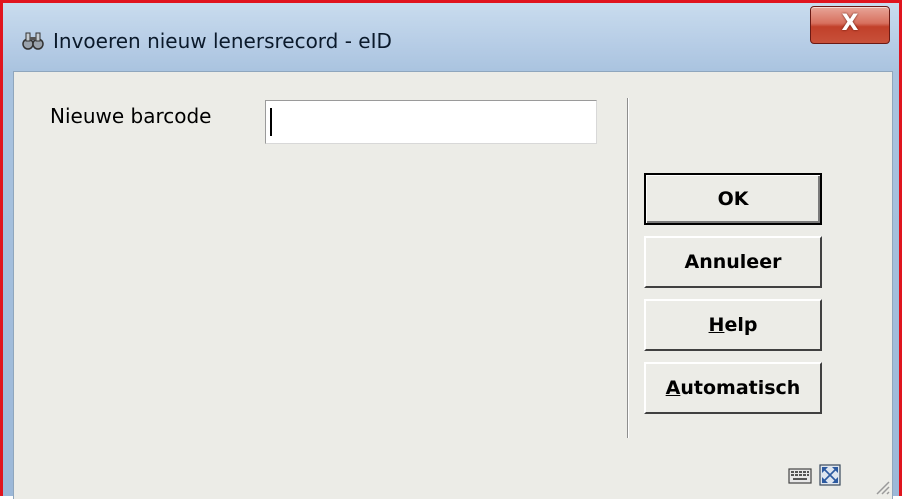 The height and width of the screenshot is (499, 902). I want to click on cancel-button: Annuleer, so click(733, 262).